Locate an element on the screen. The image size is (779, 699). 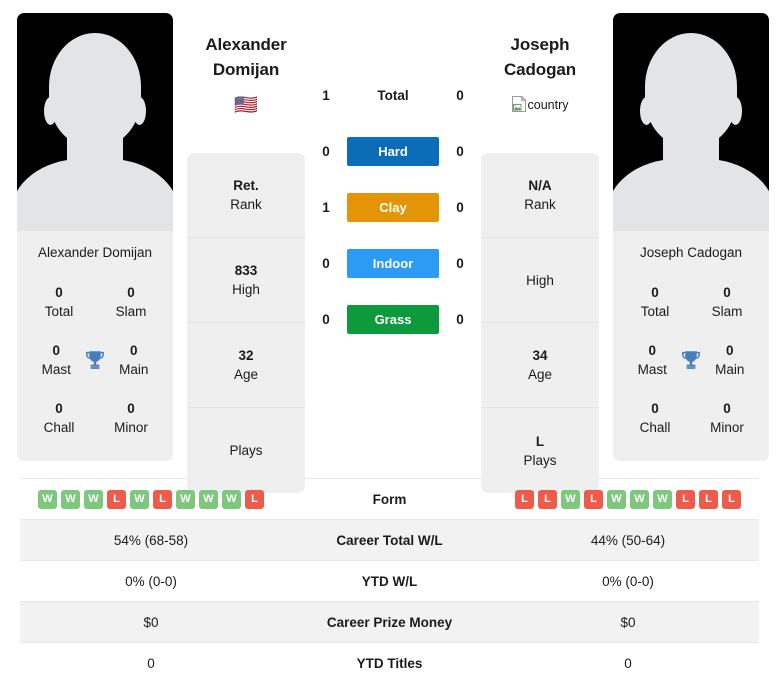
value-right-career-prize-money: $0 is located at coordinates (628, 622).